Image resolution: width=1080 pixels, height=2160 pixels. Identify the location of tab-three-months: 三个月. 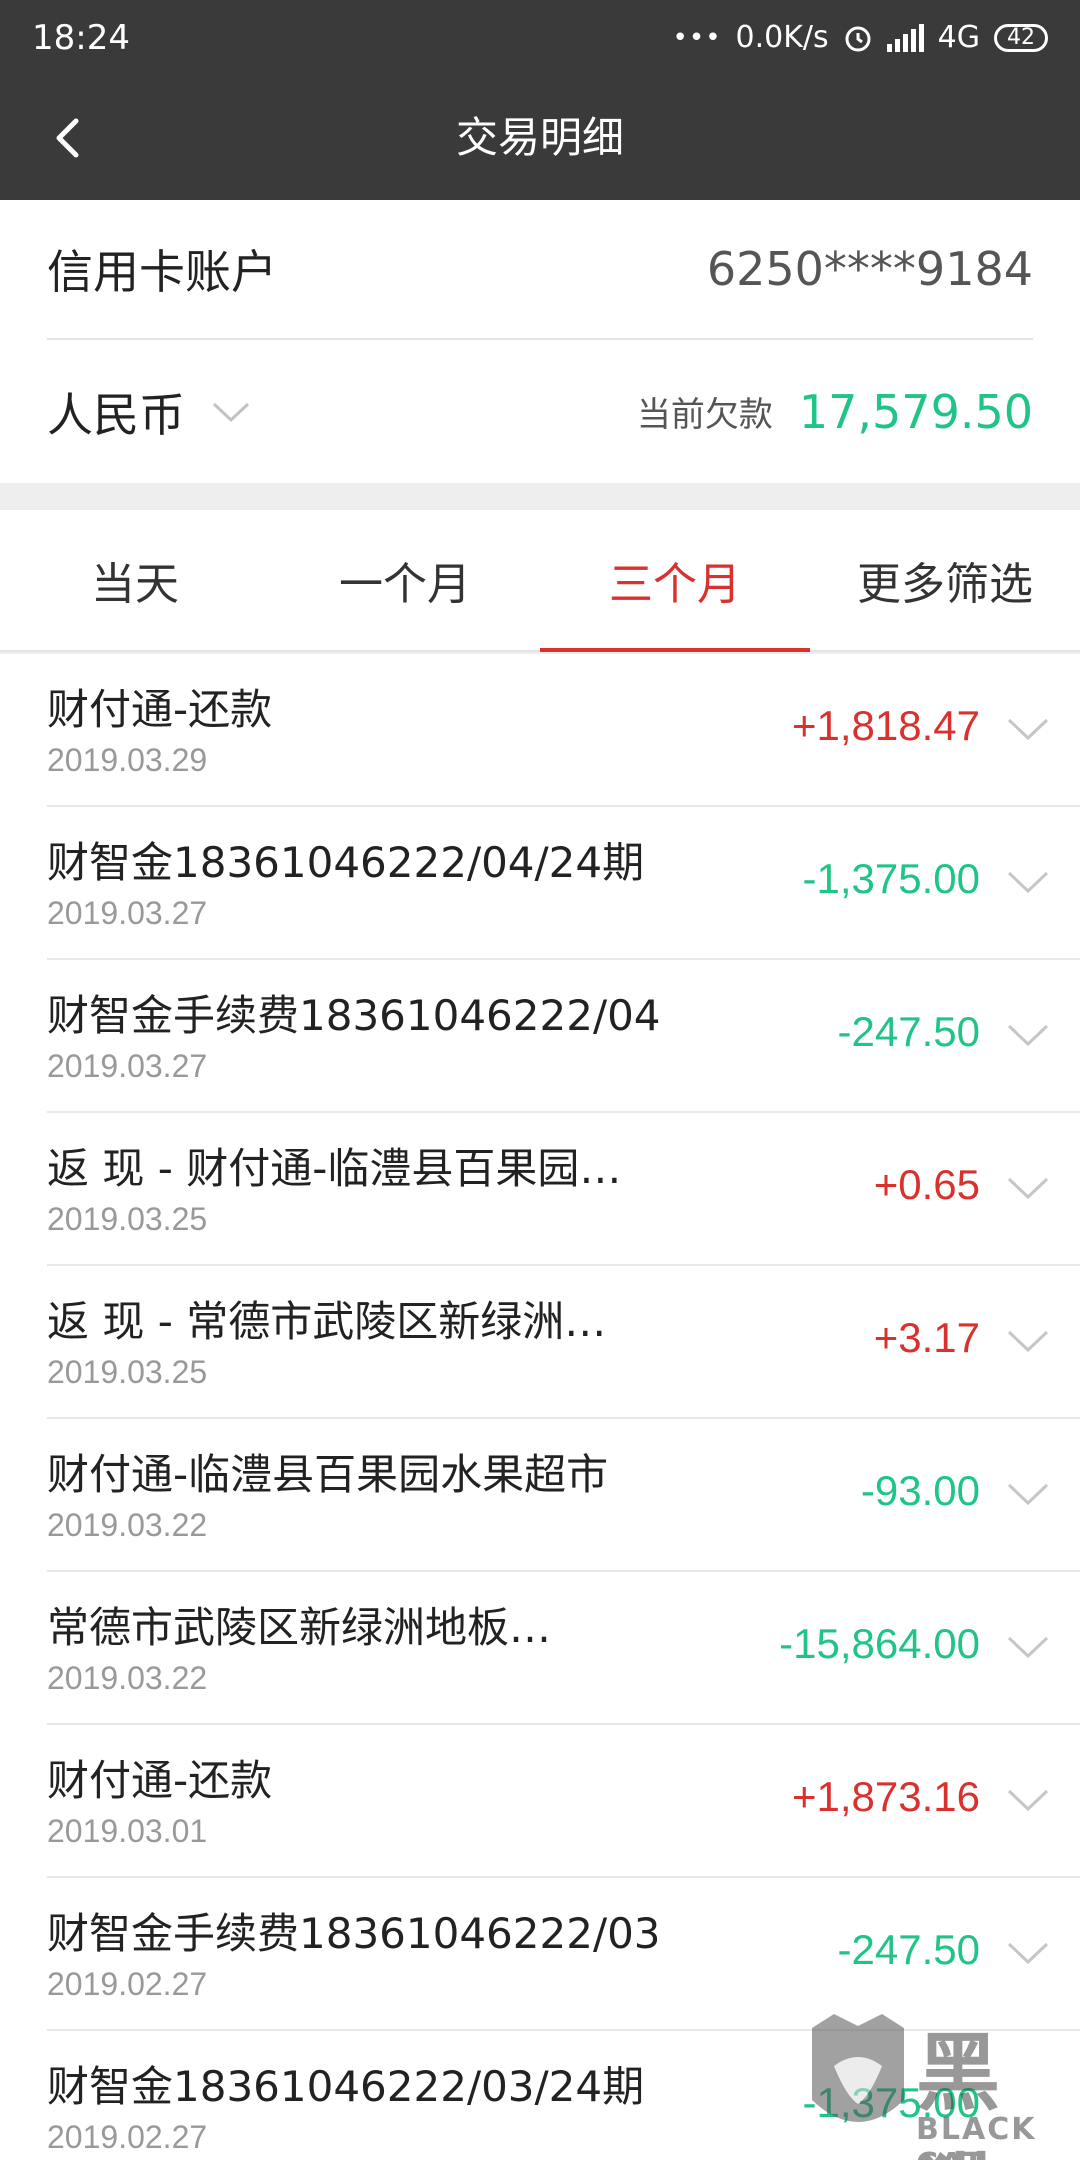
(675, 581).